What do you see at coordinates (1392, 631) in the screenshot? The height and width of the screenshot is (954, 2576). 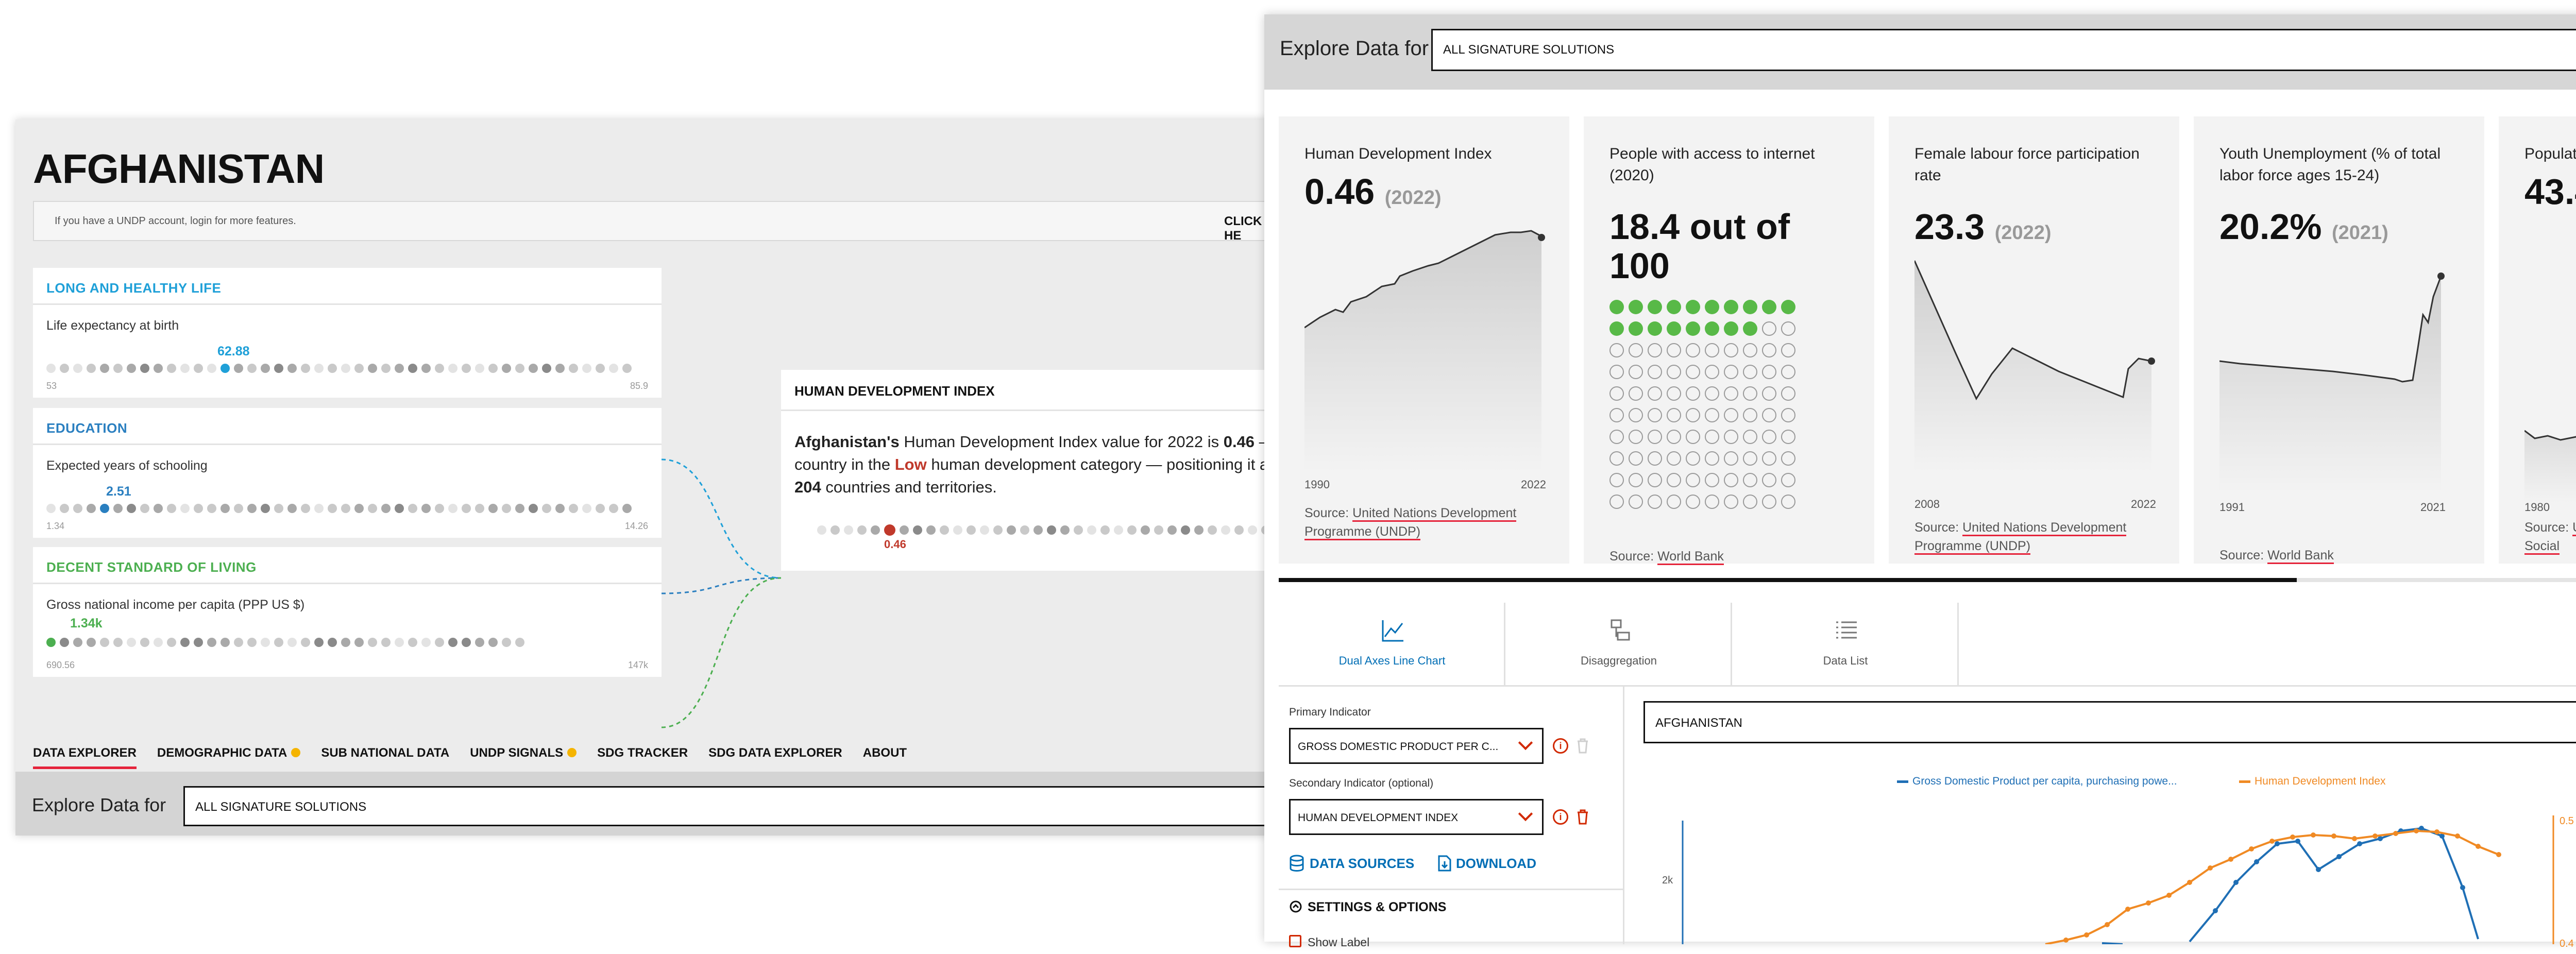 I see `line-chart-icon` at bounding box center [1392, 631].